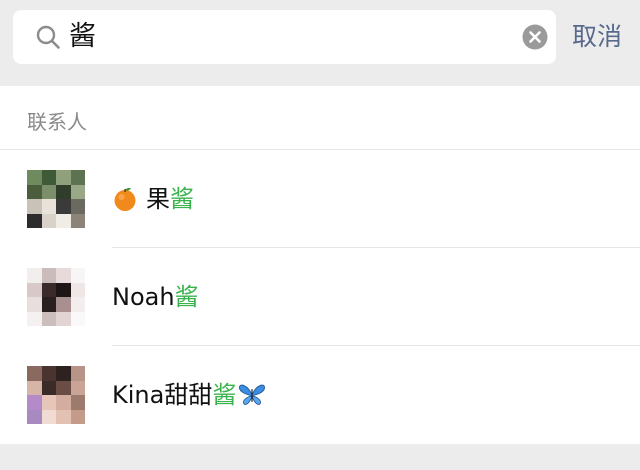 This screenshot has width=640, height=470. Describe the element at coordinates (320, 457) in the screenshot. I see `bottom-strip` at that location.